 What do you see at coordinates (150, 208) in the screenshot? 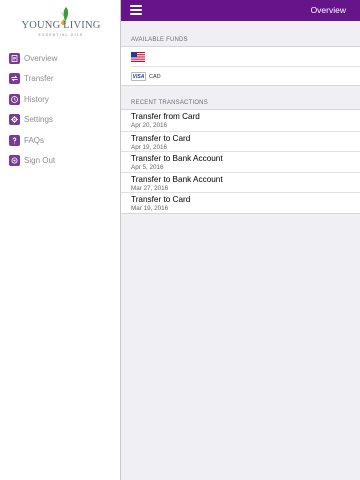
I see `transaction-date: Mar 19, 2016` at bounding box center [150, 208].